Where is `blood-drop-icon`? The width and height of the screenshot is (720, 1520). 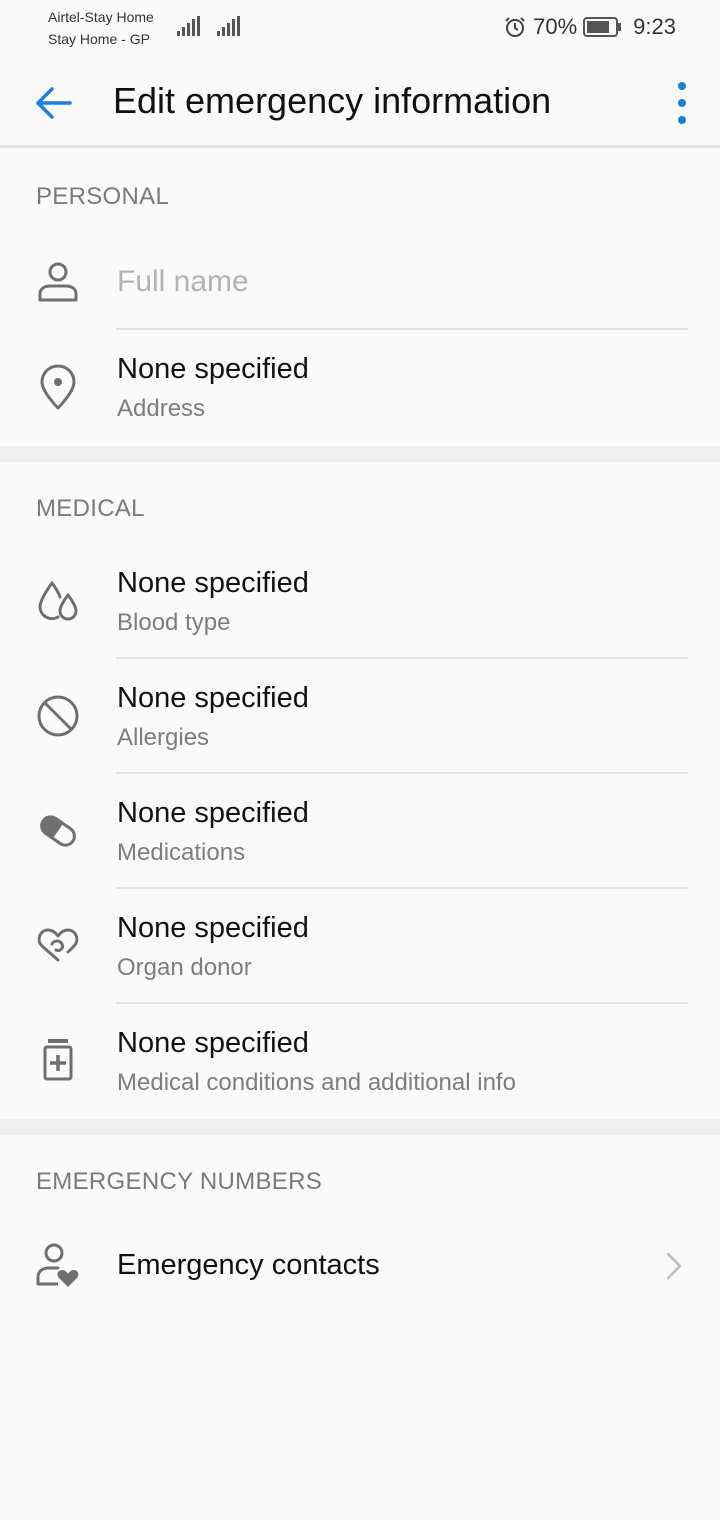 blood-drop-icon is located at coordinates (58, 601).